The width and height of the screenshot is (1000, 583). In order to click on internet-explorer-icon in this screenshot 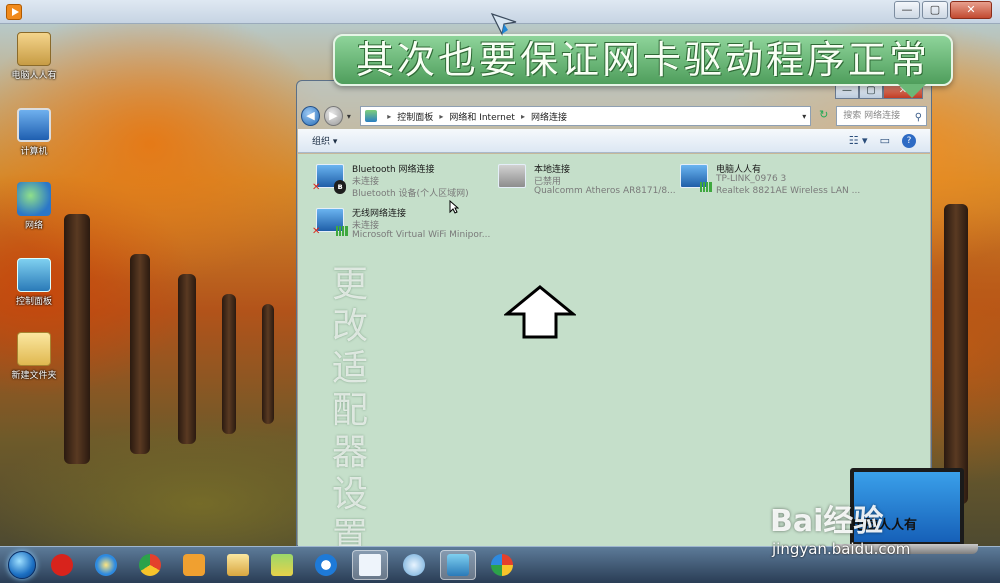, I will do `click(106, 565)`.